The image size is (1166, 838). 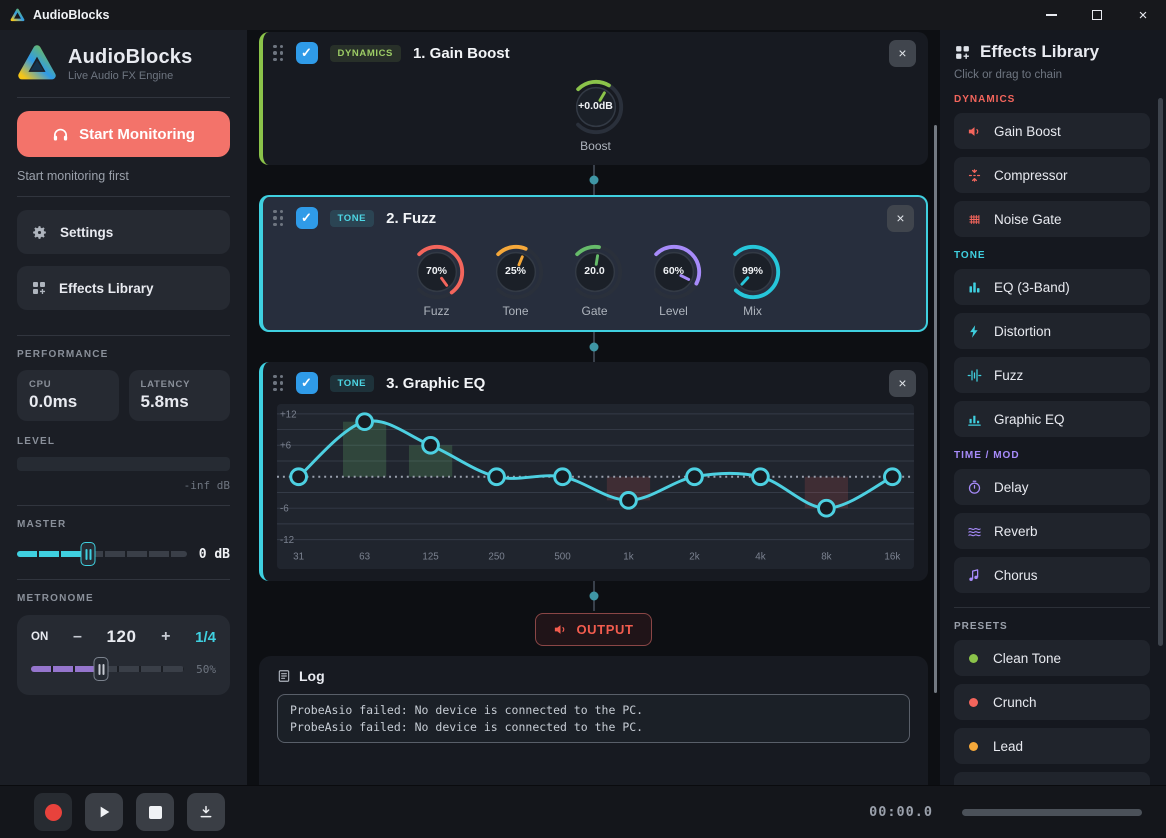 What do you see at coordinates (437, 279) in the screenshot?
I see `knob-fuzz: 70% Fuzz` at bounding box center [437, 279].